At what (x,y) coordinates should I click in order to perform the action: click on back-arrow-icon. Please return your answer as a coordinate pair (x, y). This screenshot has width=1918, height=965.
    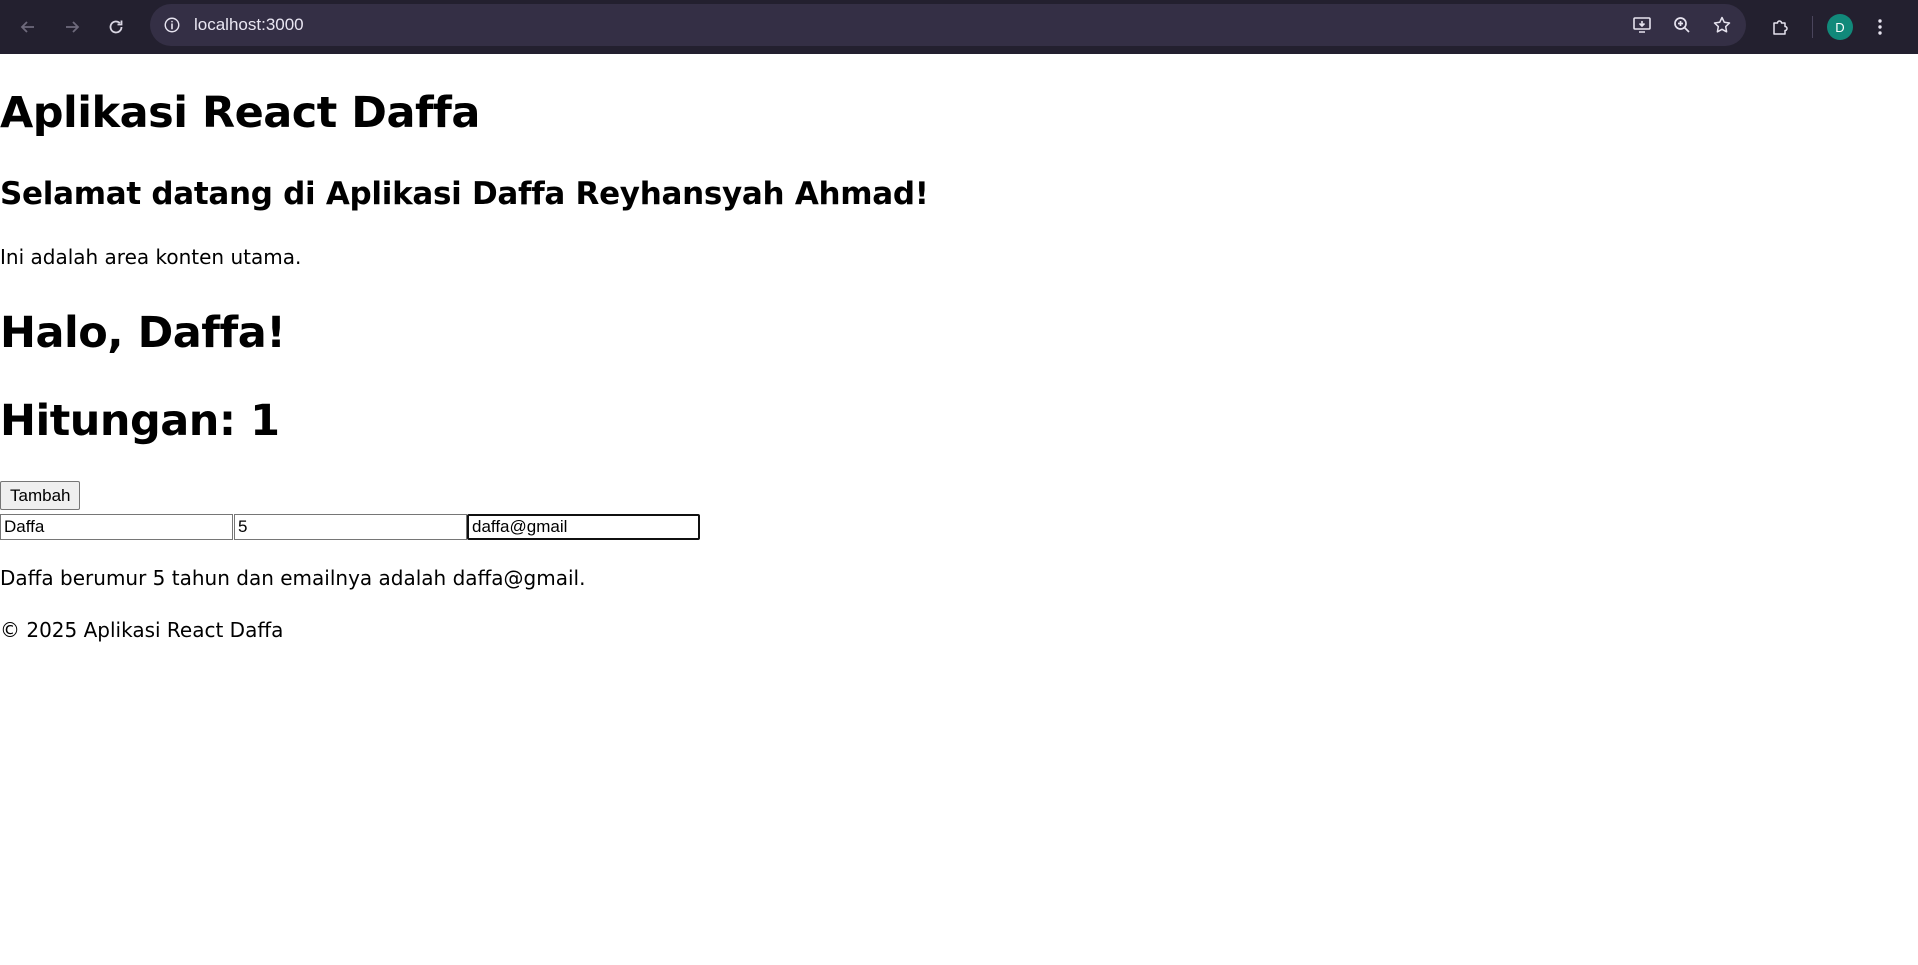
    Looking at the image, I should click on (27, 27).